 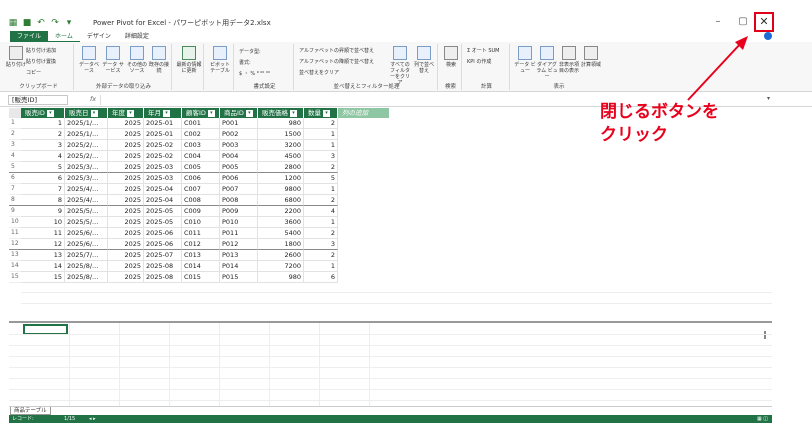 What do you see at coordinates (321, 113) in the screenshot?
I see `column-header: 数量 ▾` at bounding box center [321, 113].